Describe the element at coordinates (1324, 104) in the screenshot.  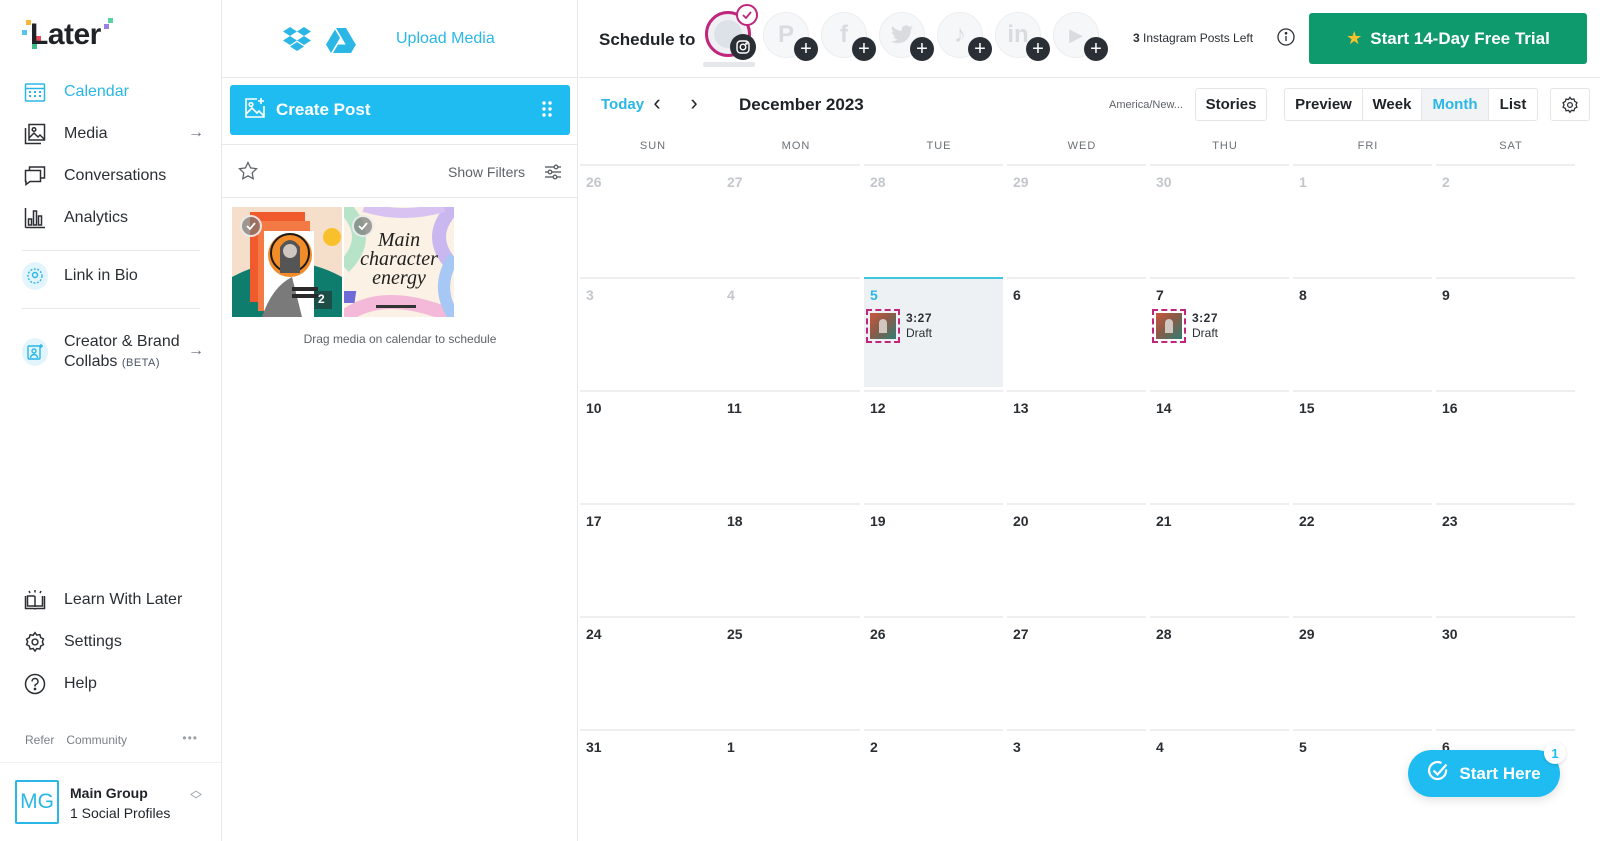
I see `view-preview: Preview` at that location.